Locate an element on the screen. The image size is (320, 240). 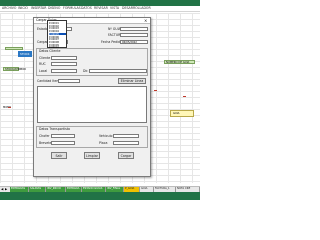
placa-field is located at coordinates (126, 143).